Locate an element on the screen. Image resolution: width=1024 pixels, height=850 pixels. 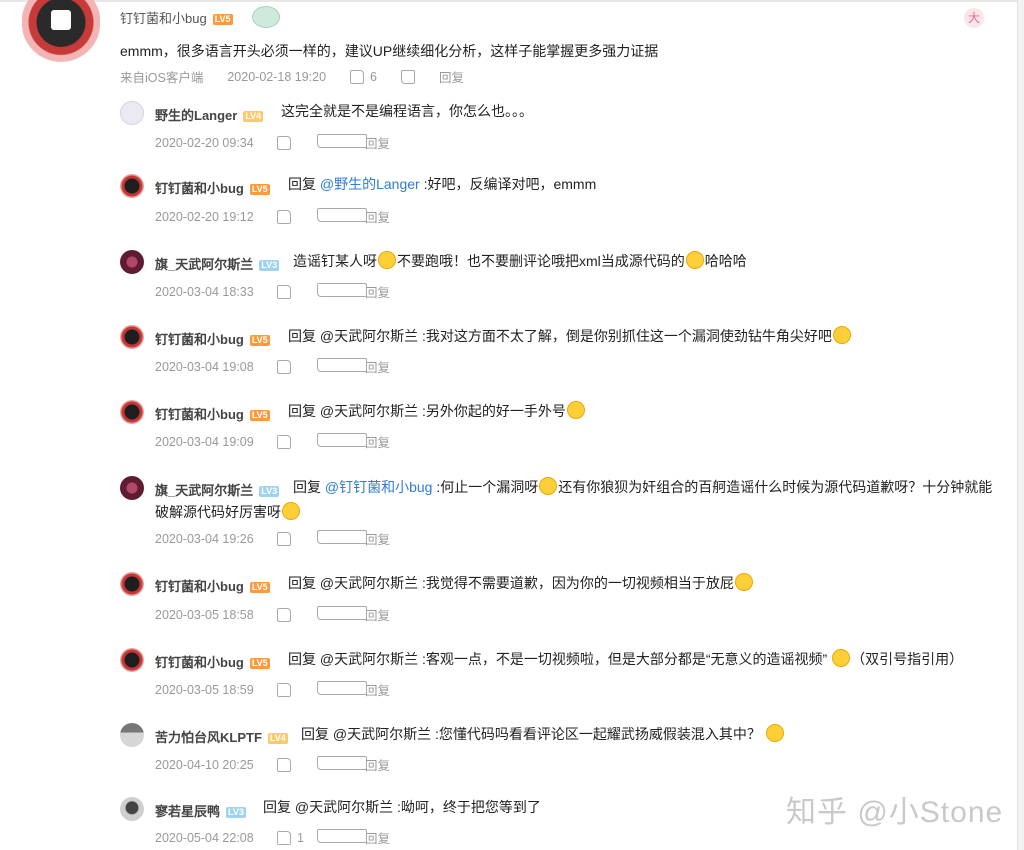
reply-date: 2020-03-04 19:08 is located at coordinates (204, 366).